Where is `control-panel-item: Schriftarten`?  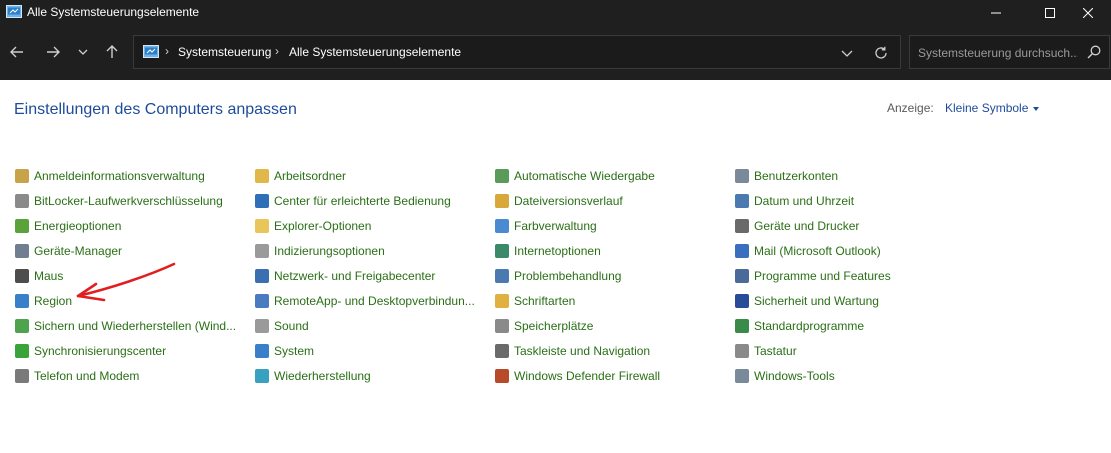
control-panel-item: Schriftarten is located at coordinates (577, 300).